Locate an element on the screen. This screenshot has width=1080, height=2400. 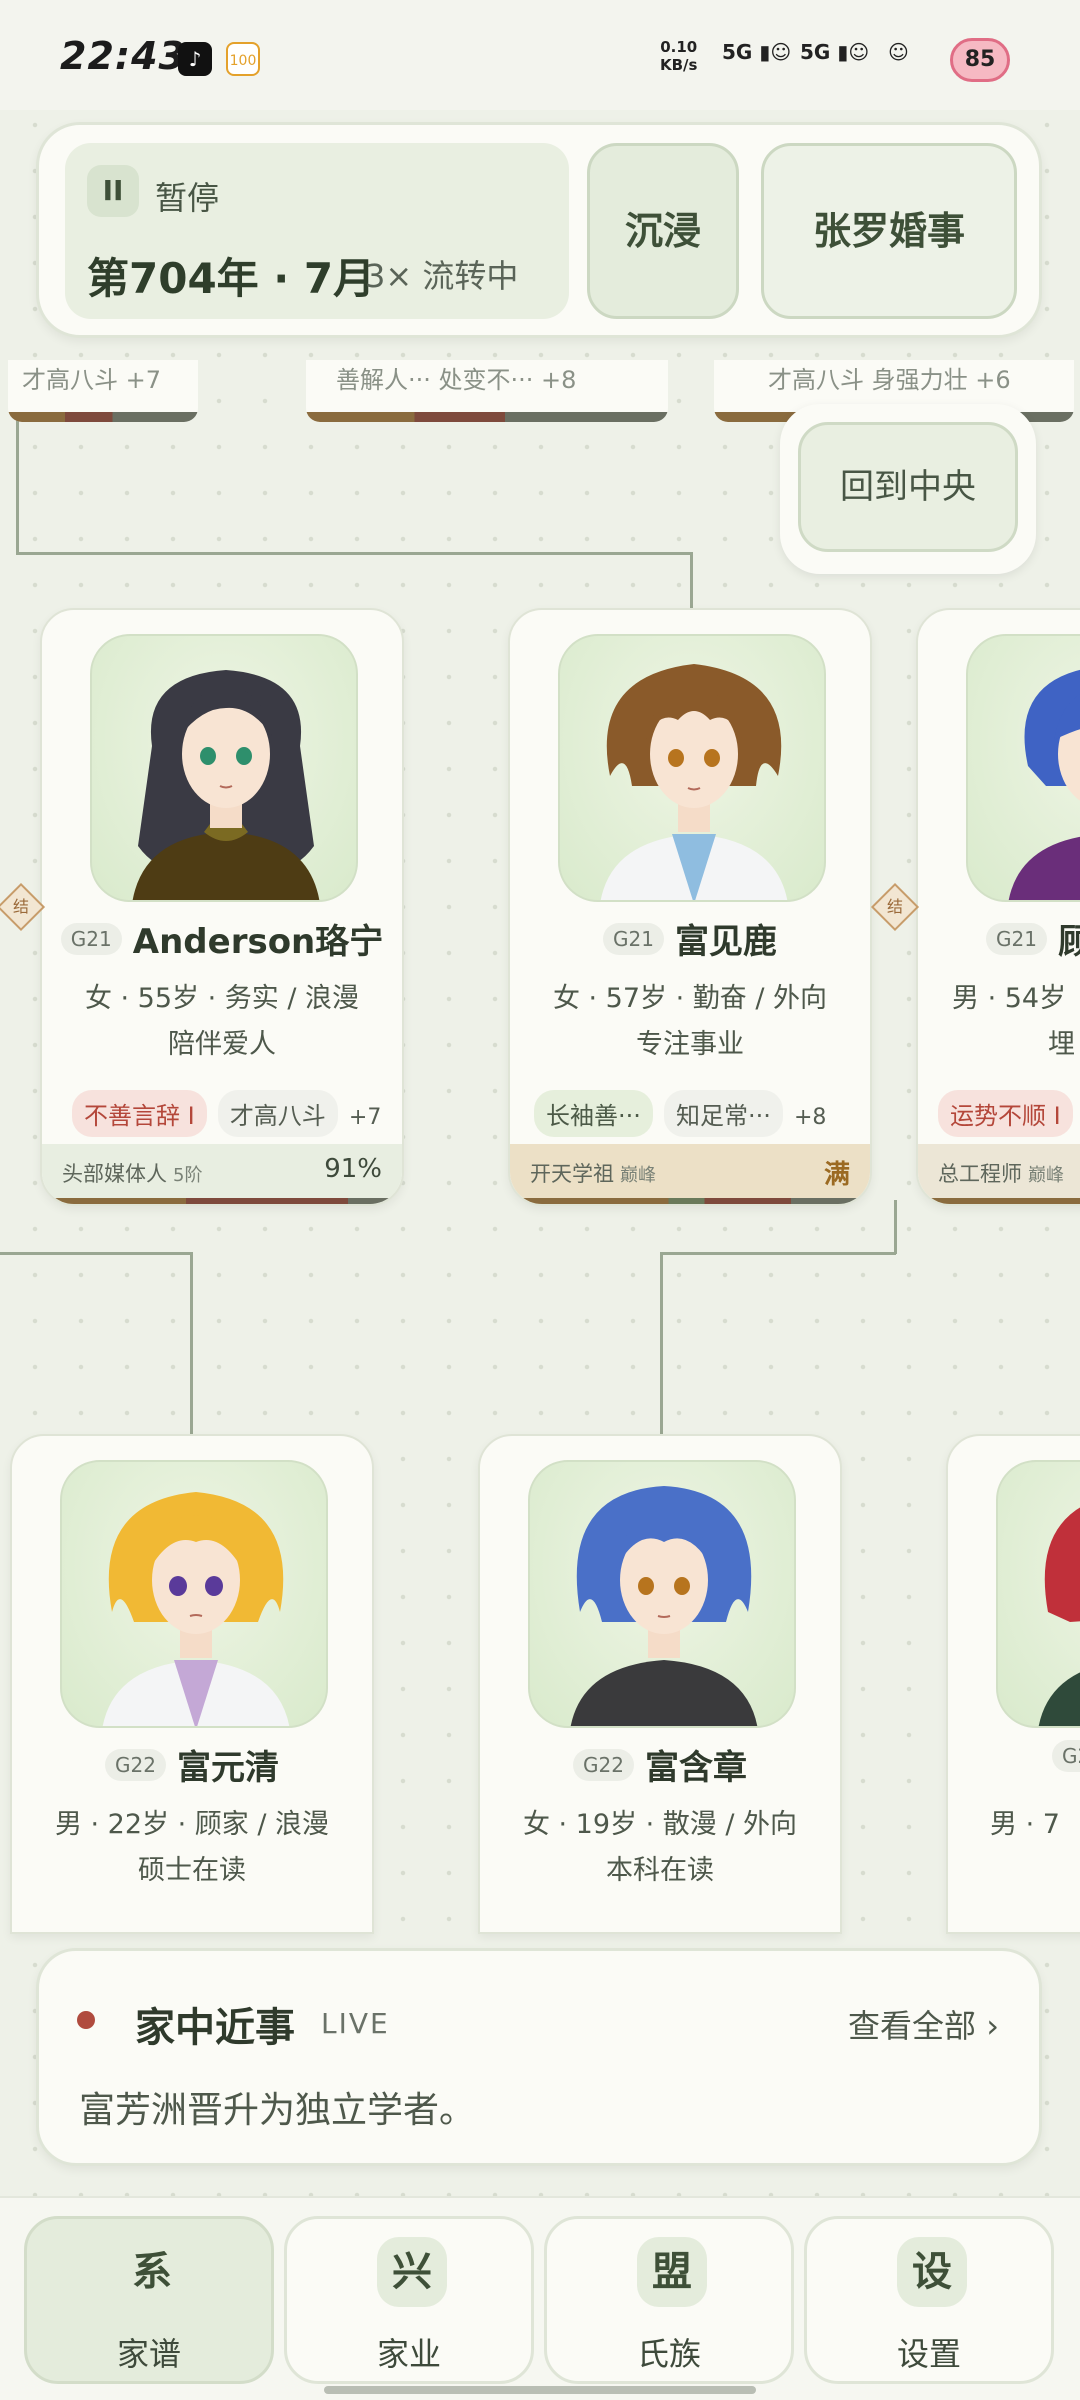
return-center-button: 回到中央 is located at coordinates (908, 487).